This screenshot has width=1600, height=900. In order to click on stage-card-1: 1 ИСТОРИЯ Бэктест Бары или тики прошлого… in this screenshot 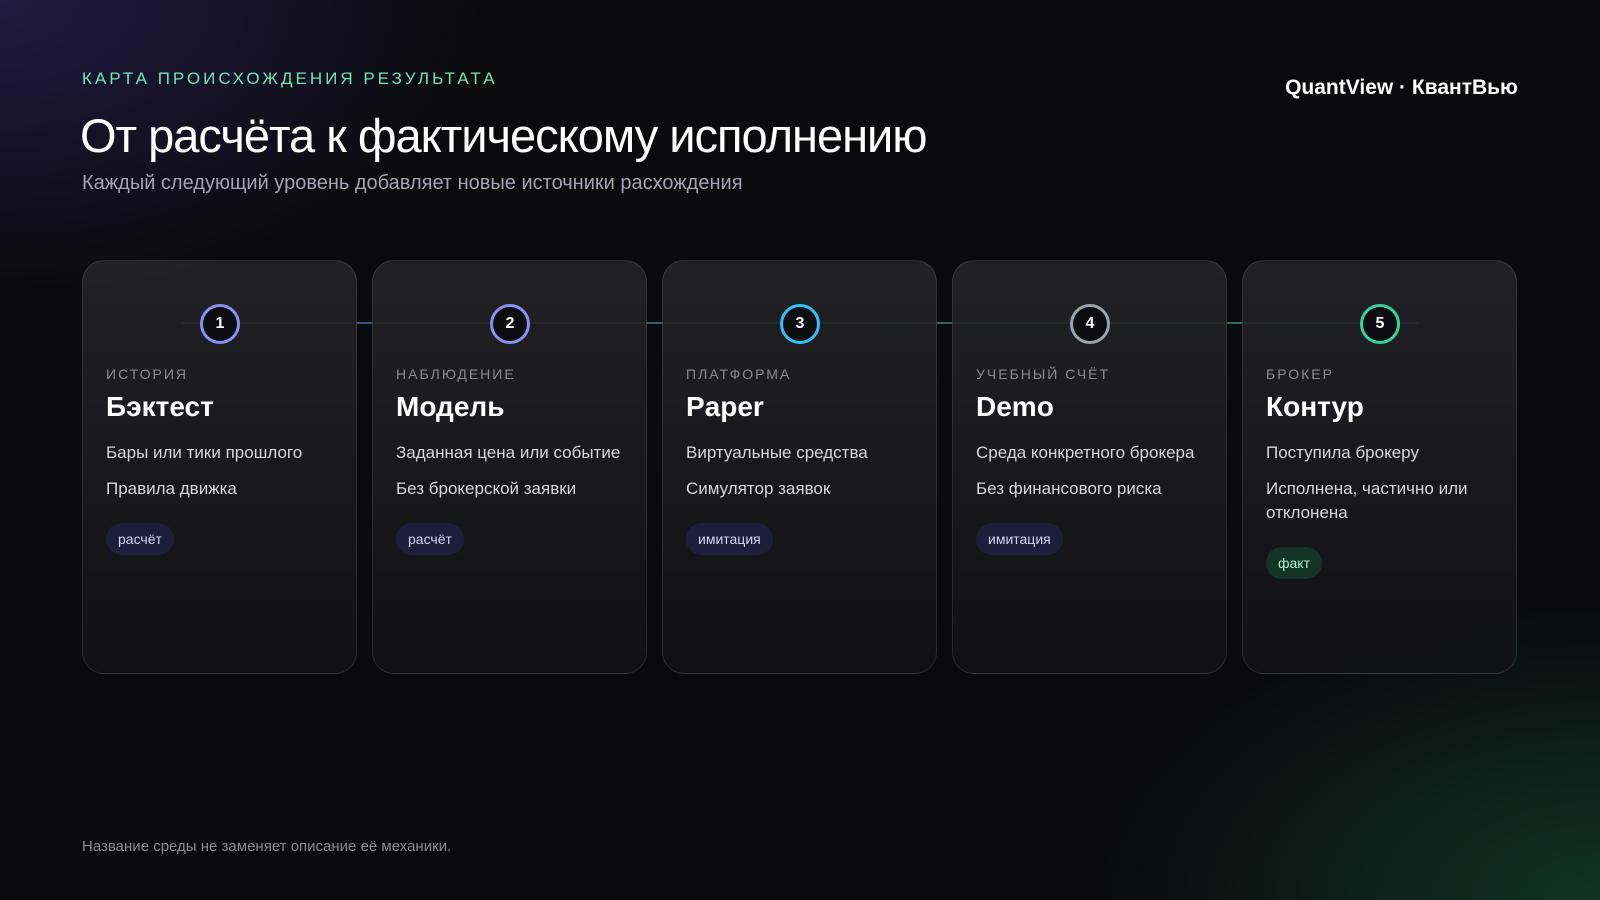, I will do `click(219, 467)`.